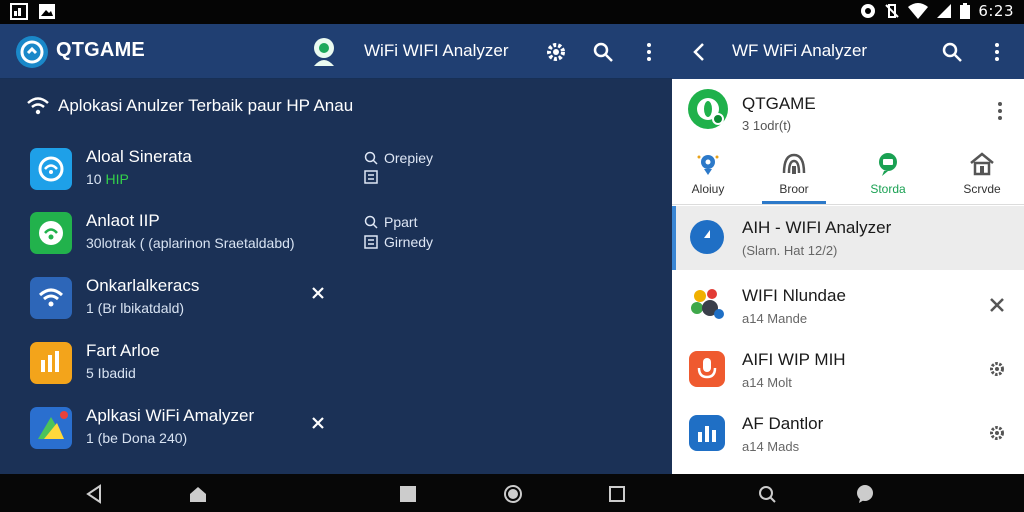 This screenshot has height=512, width=1024. What do you see at coordinates (390, 222) in the screenshot?
I see `item-side-label: Ppart` at bounding box center [390, 222].